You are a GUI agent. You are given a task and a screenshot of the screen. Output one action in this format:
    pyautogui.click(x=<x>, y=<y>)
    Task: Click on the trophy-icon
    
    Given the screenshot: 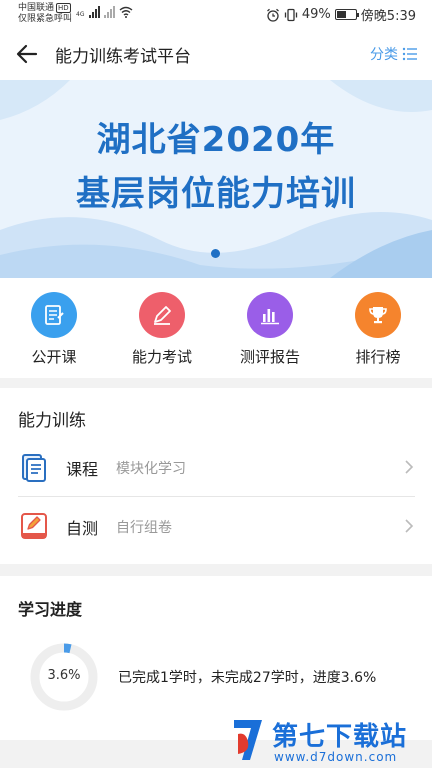 What is the action you would take?
    pyautogui.click(x=378, y=315)
    